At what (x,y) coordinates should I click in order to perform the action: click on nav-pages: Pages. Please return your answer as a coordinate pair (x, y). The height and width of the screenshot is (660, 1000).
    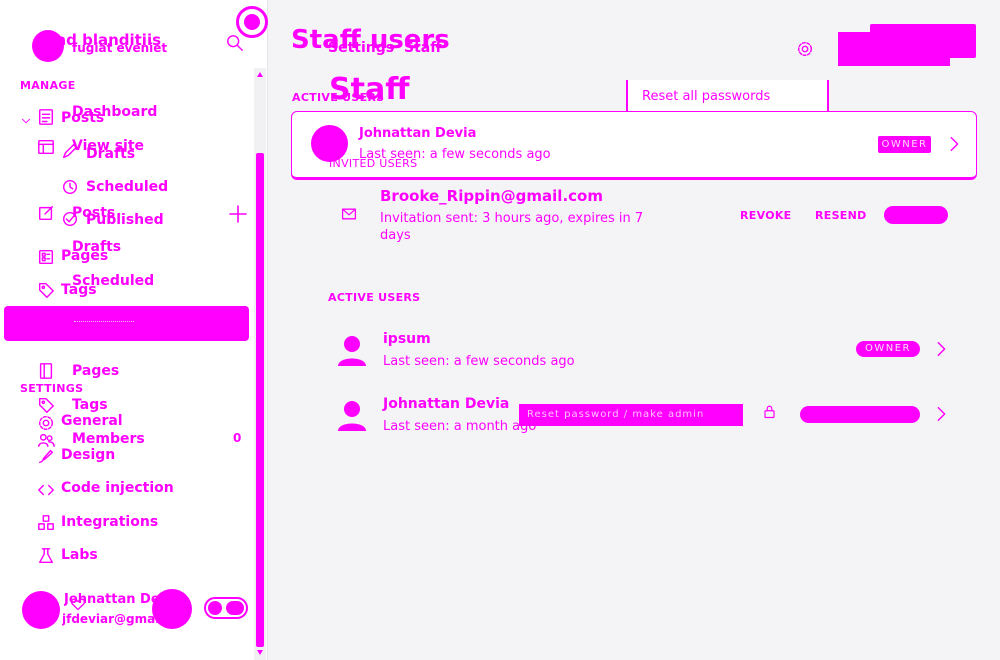
    Looking at the image, I should click on (84, 256).